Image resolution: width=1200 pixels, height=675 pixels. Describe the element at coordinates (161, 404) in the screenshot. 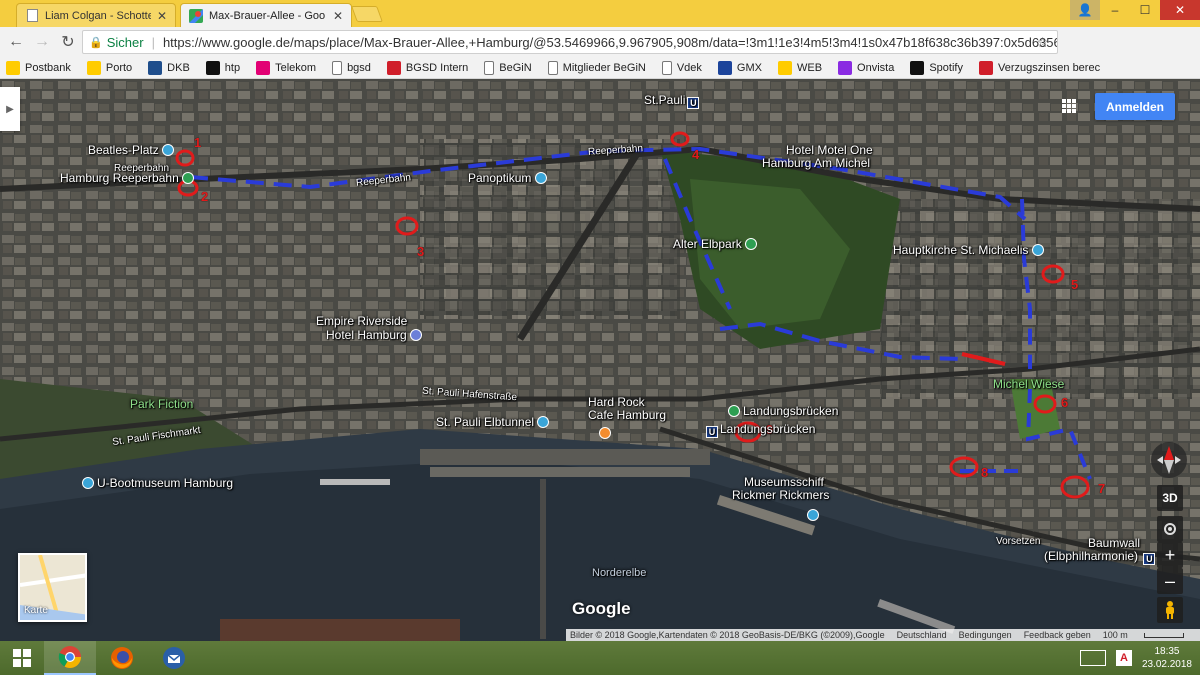

I see `park-label: Park Fiction` at that location.